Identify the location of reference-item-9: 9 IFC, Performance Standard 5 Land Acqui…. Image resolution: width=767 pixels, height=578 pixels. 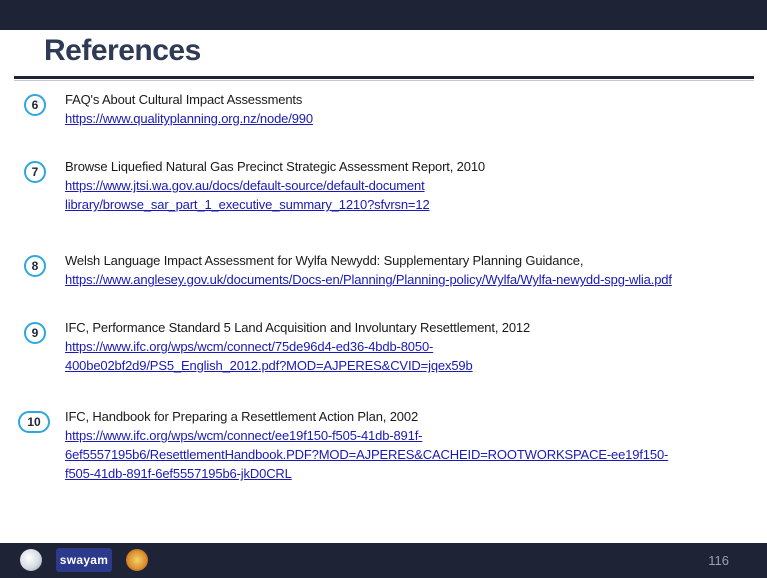
(391, 349).